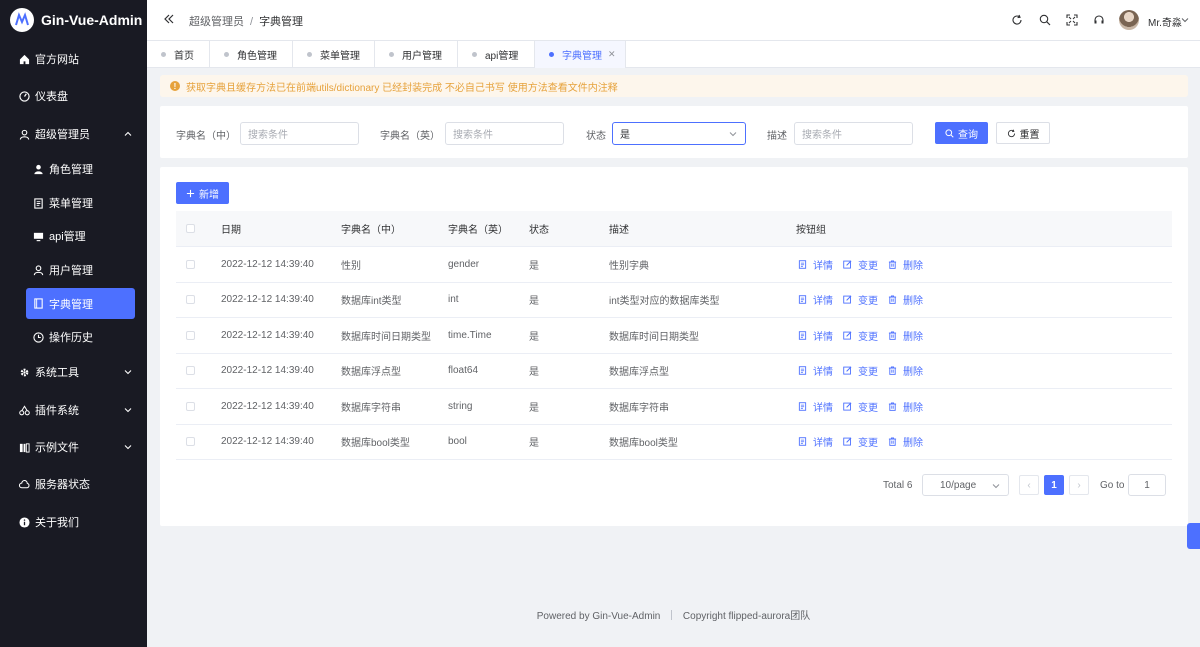 The height and width of the screenshot is (647, 1200). What do you see at coordinates (251, 54) in the screenshot?
I see `tab-roles: 角色管理` at bounding box center [251, 54].